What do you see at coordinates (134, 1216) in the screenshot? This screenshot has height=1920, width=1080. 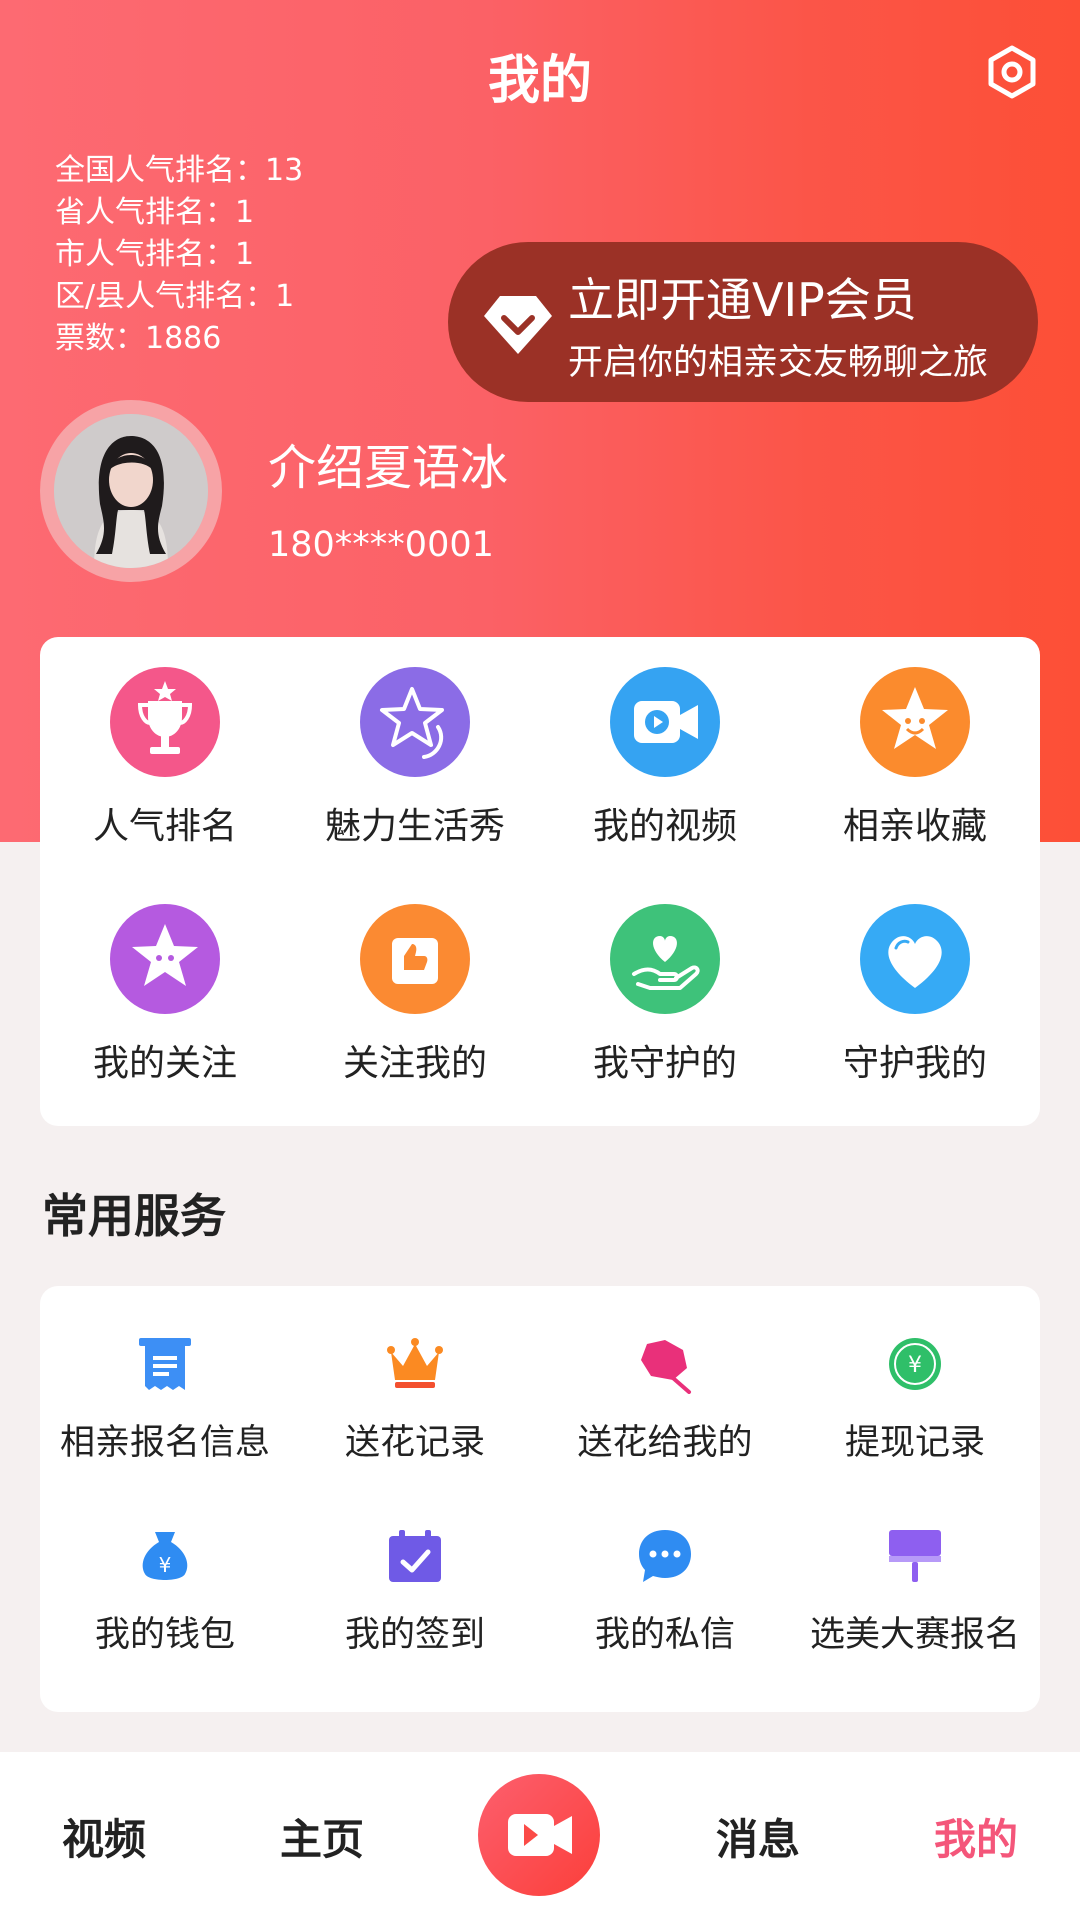 I see `section-title-common-services: 常用服务` at bounding box center [134, 1216].